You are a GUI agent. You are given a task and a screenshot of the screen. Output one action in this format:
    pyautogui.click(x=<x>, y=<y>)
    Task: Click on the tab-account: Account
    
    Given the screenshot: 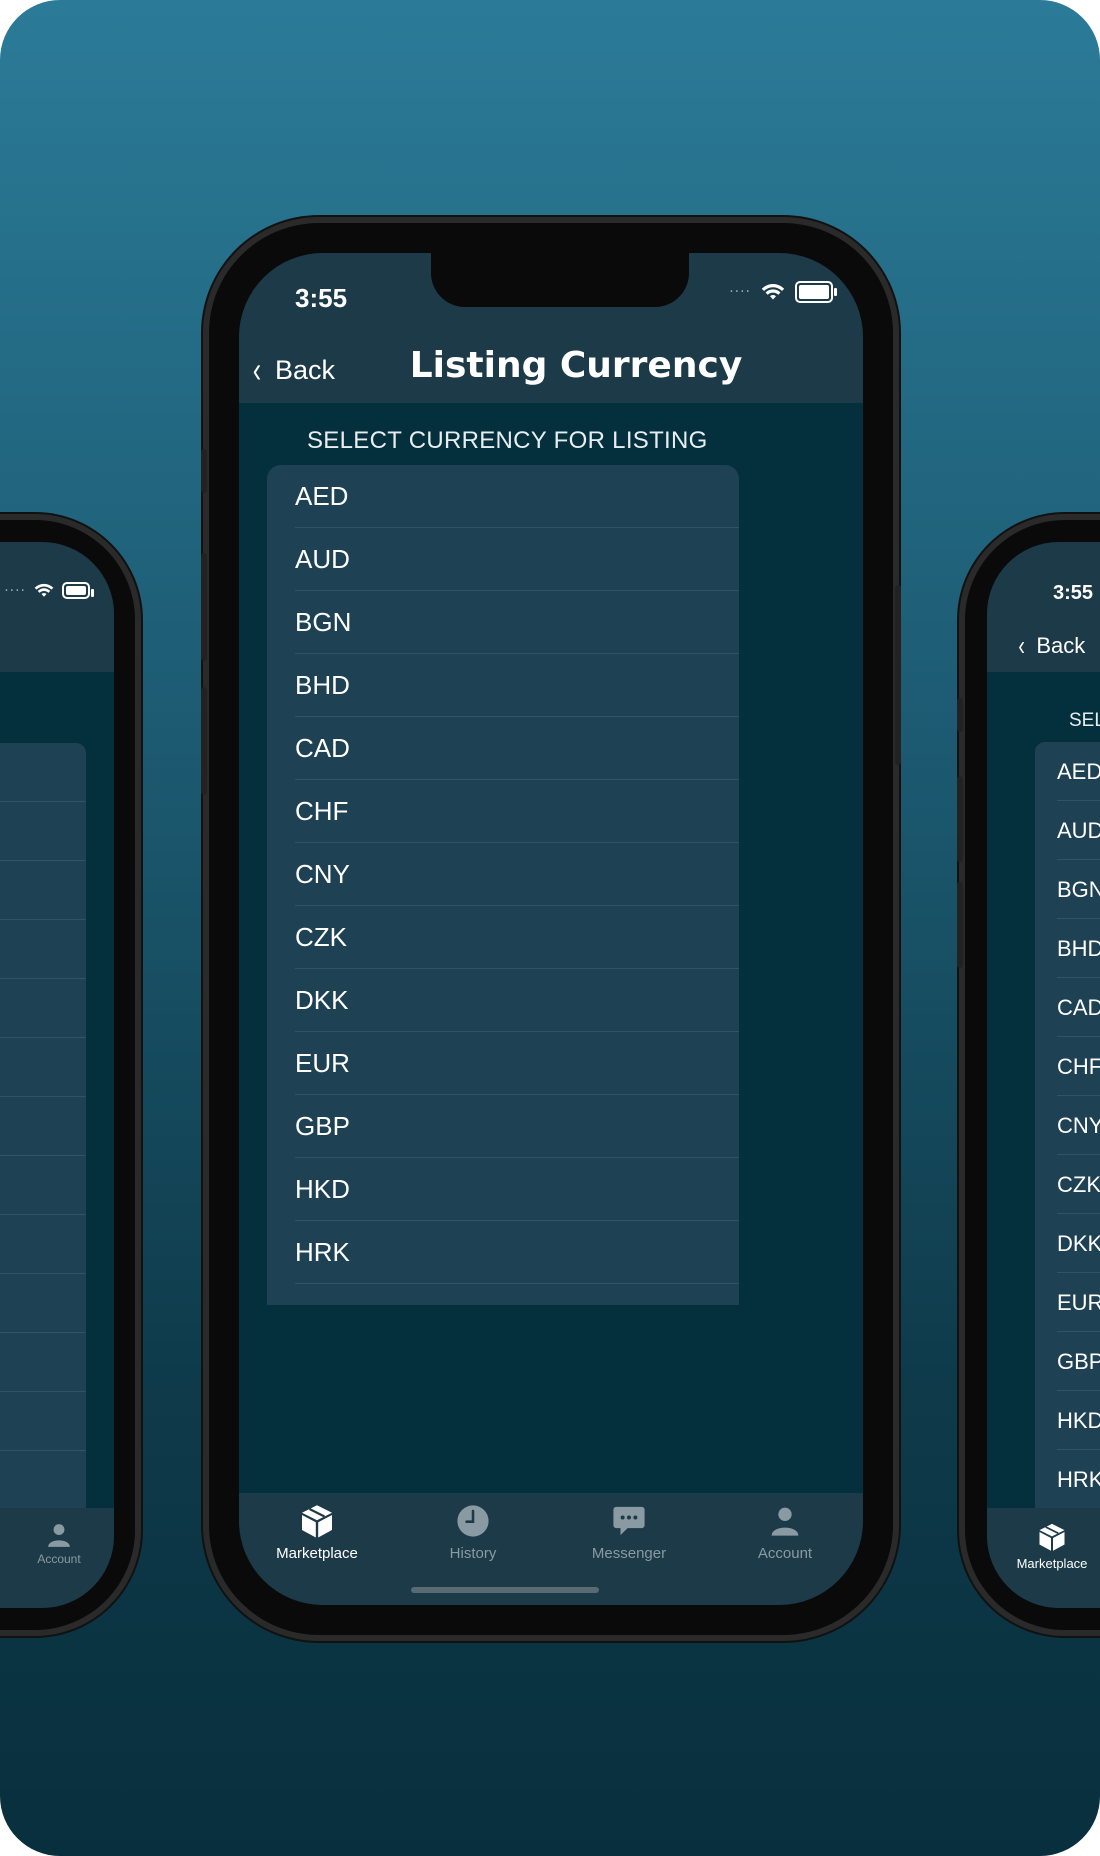 What is the action you would take?
    pyautogui.click(x=785, y=1549)
    